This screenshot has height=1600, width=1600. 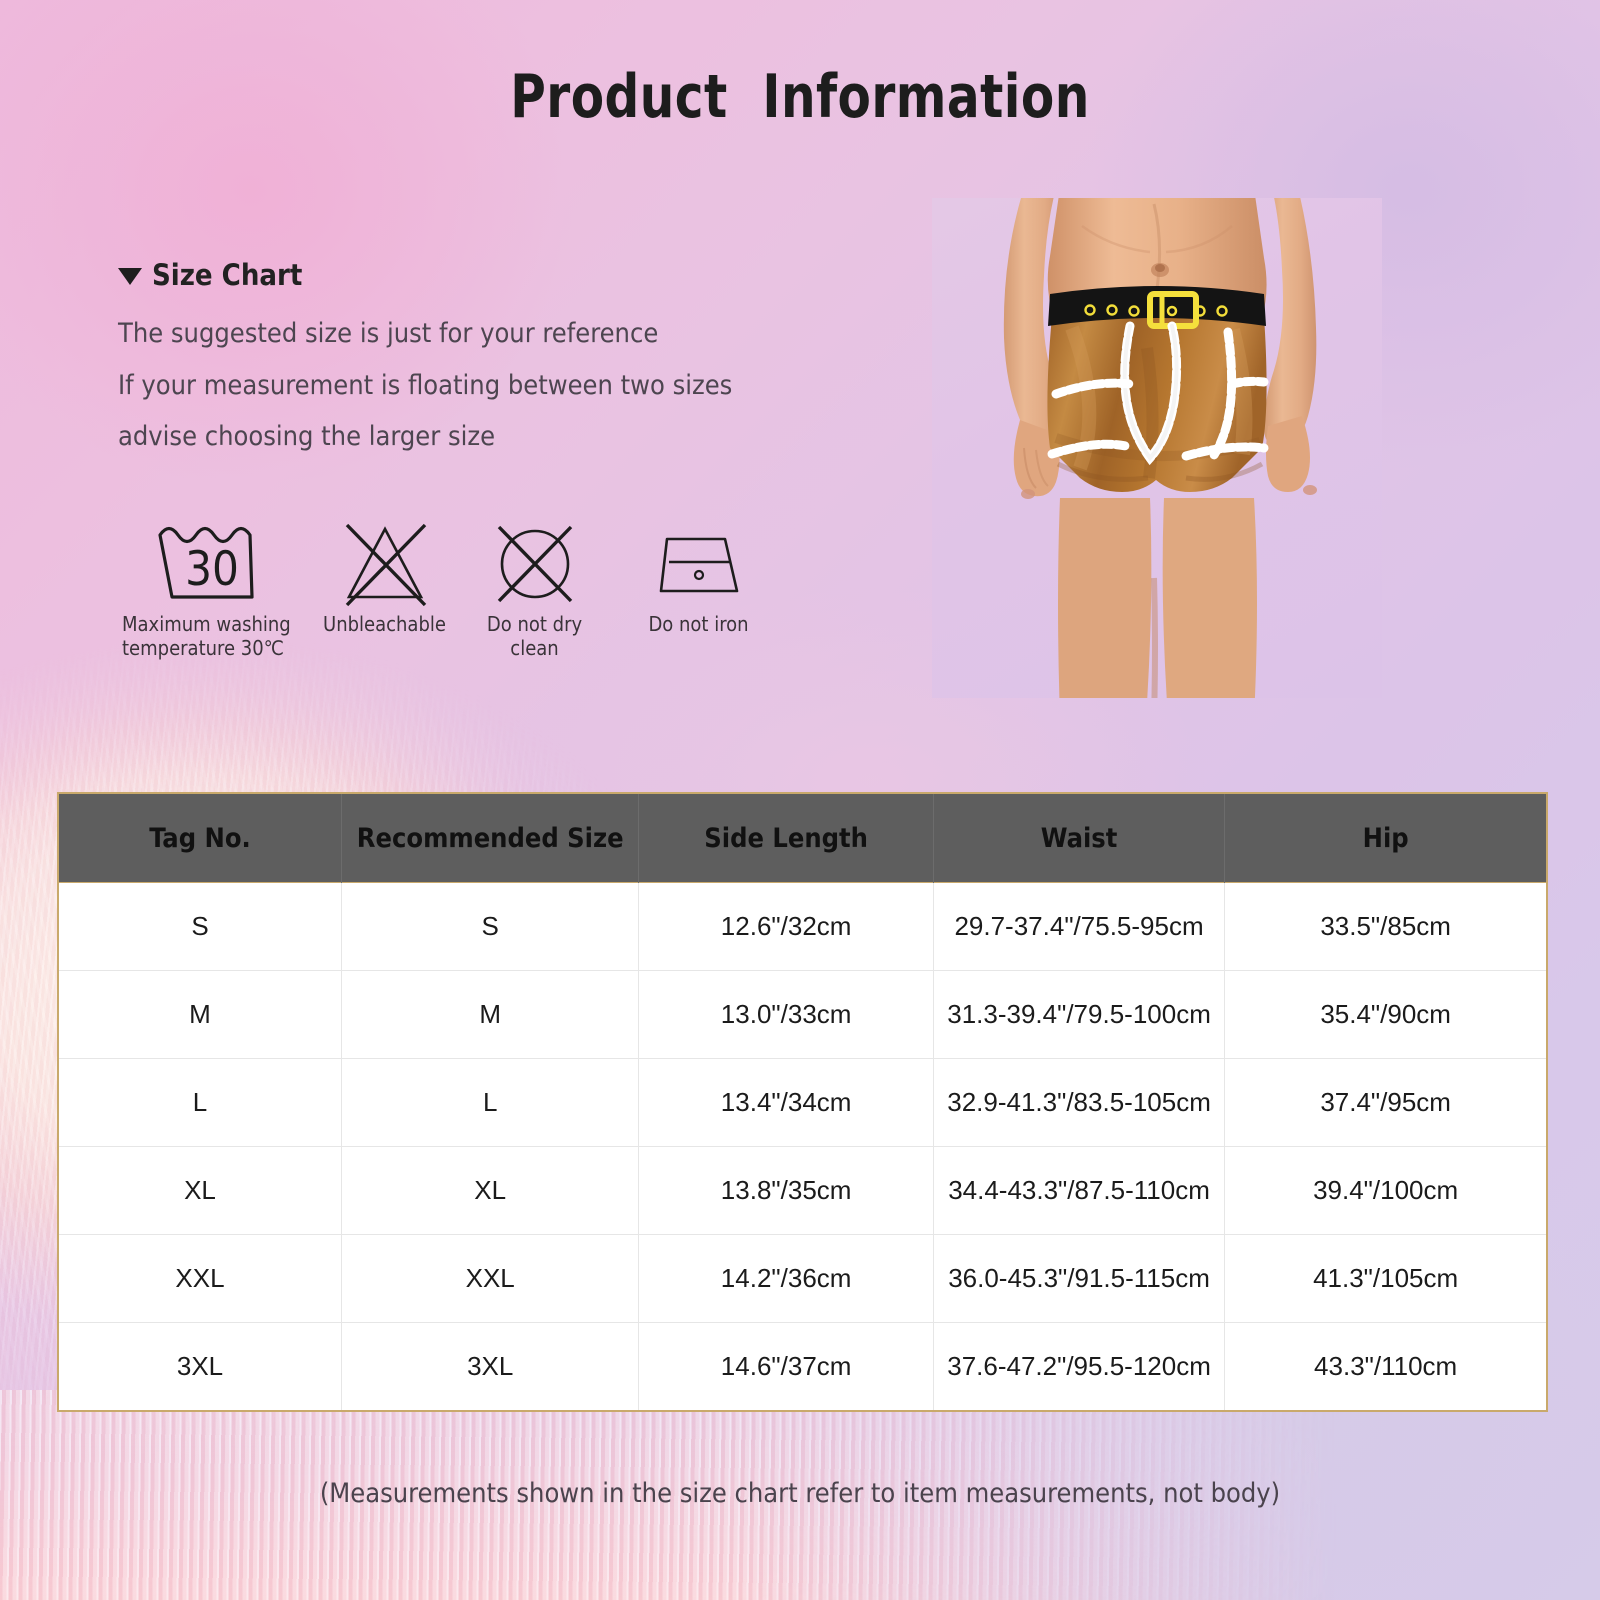 What do you see at coordinates (534, 636) in the screenshot?
I see `care-symbol-dryclean-label: Do not dry clean` at bounding box center [534, 636].